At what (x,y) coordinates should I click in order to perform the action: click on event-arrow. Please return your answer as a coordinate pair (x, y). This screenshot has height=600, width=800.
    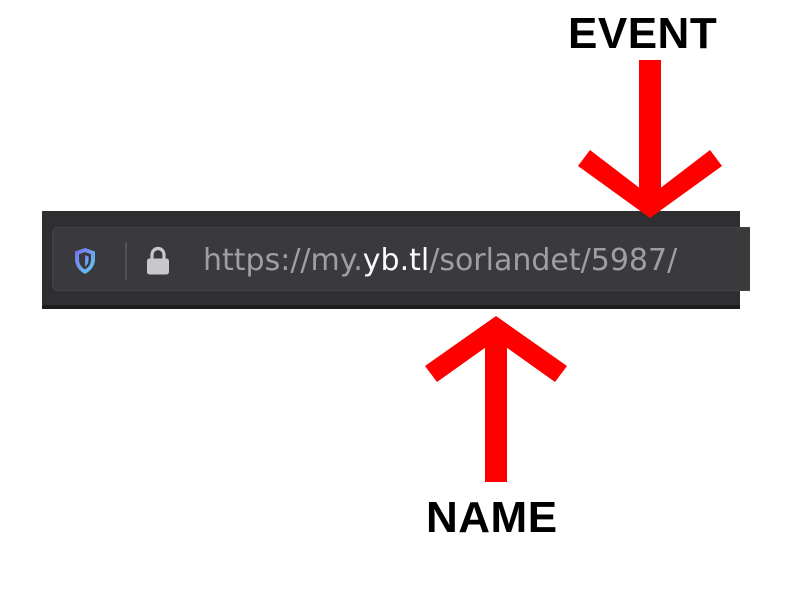
    Looking at the image, I should click on (650, 139).